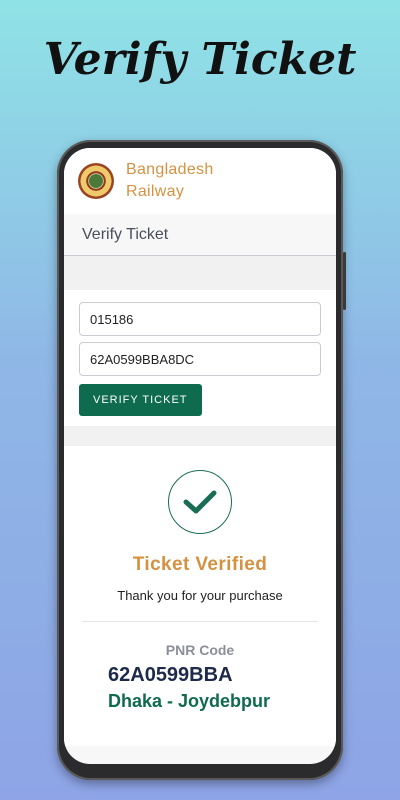  Describe the element at coordinates (200, 650) in the screenshot. I see `pnr-label: PNR Code` at that location.